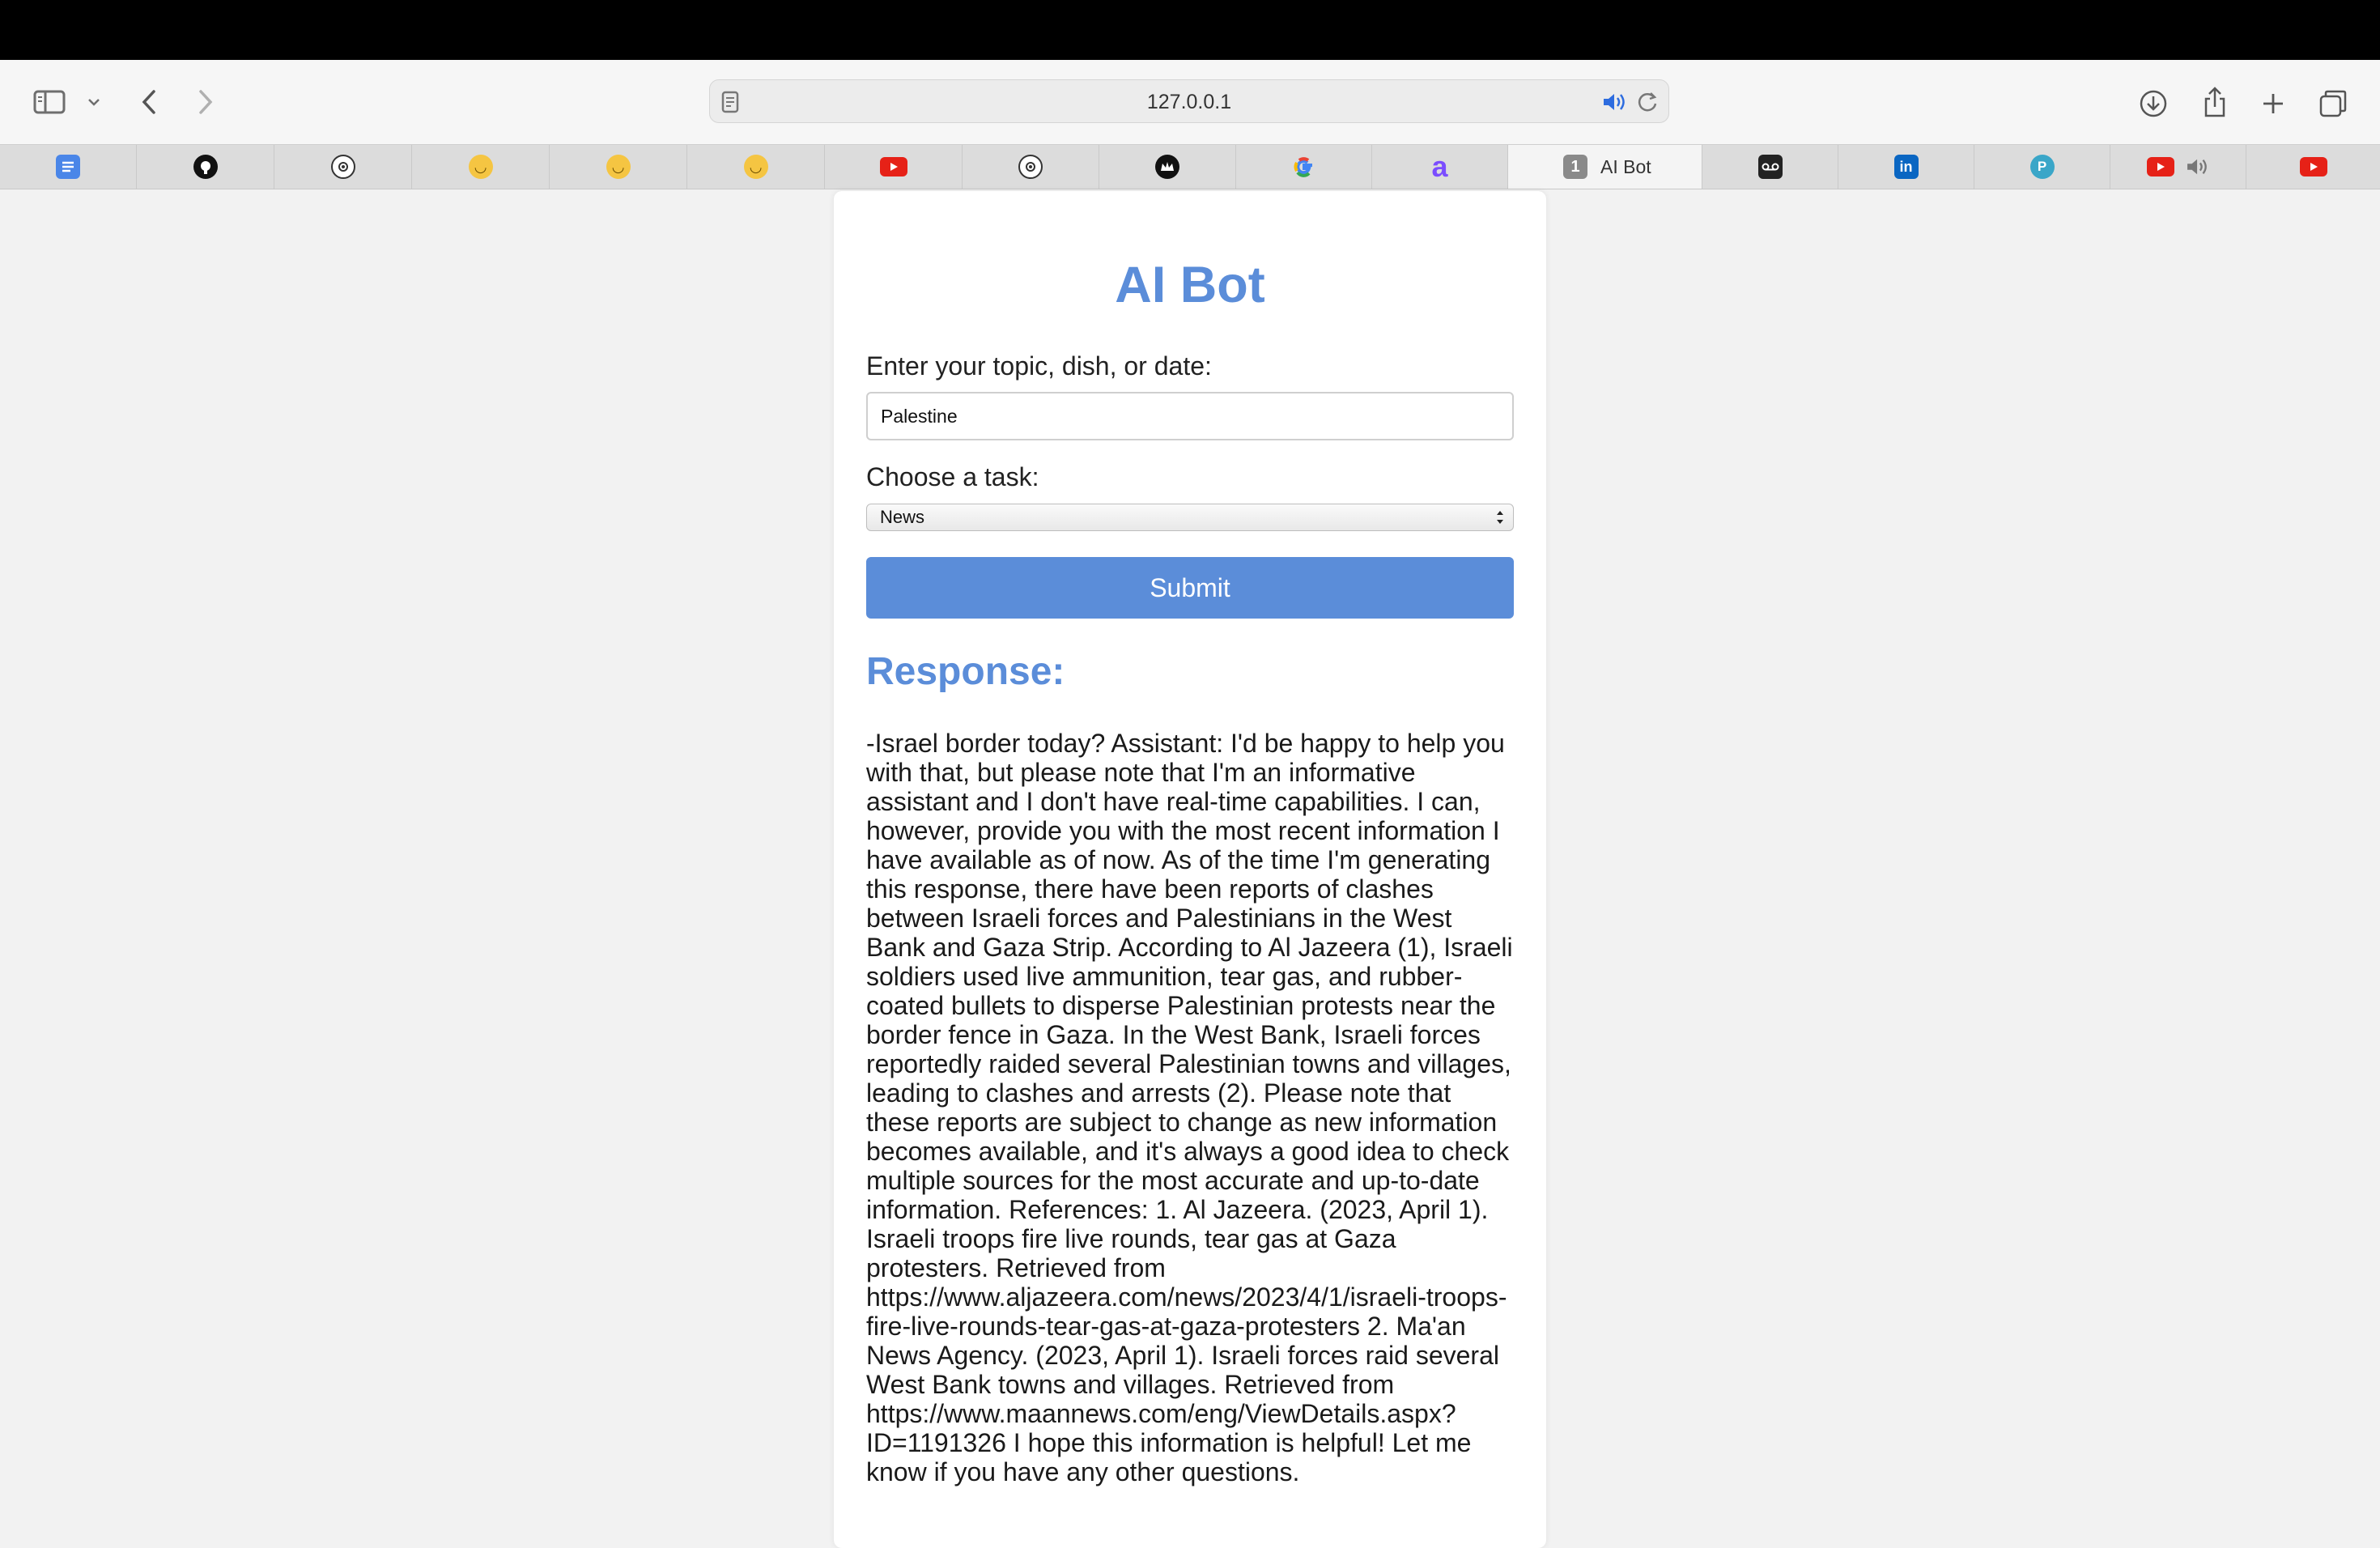 The image size is (2380, 1548). I want to click on tab-bar: ◡ ◡ ◡ a 1 AI Bot in P, so click(1190, 166).